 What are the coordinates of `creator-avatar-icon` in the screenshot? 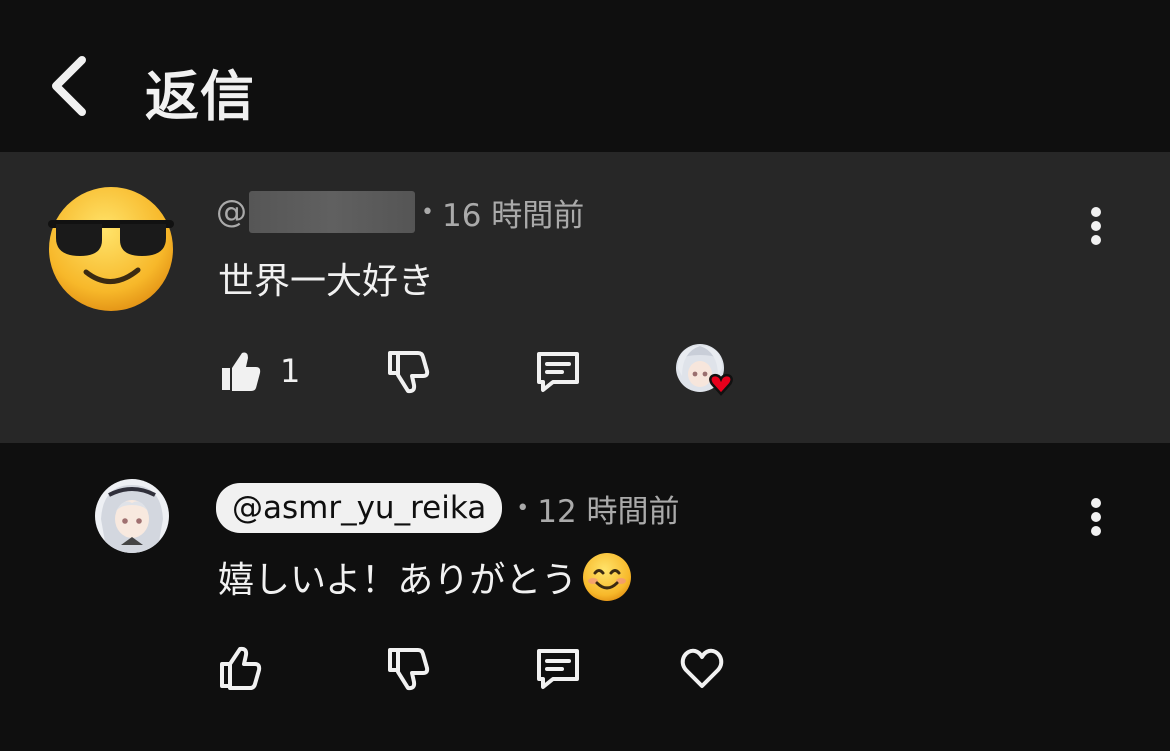 It's located at (132, 516).